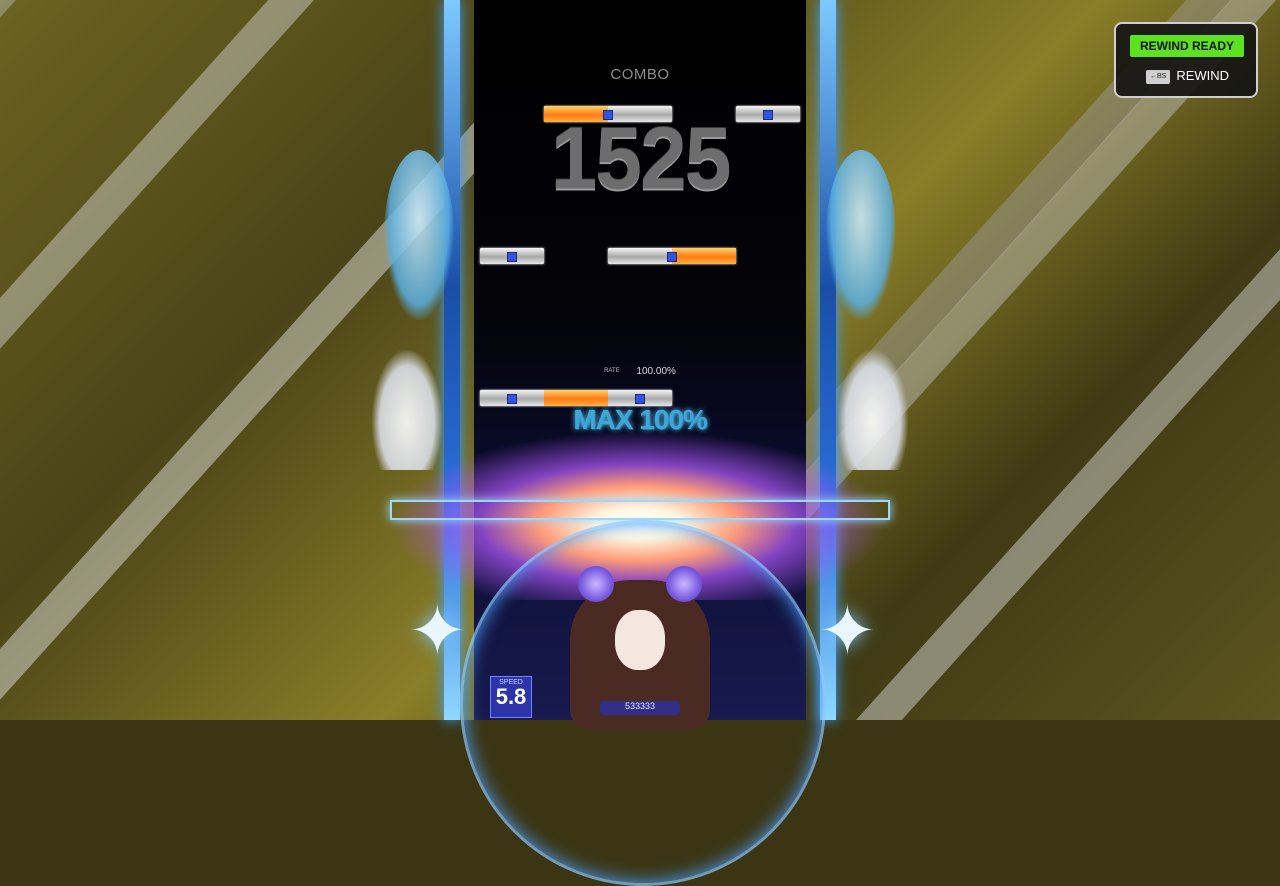 The image size is (1280, 886). What do you see at coordinates (612, 371) in the screenshot?
I see `rate-label: RATE` at bounding box center [612, 371].